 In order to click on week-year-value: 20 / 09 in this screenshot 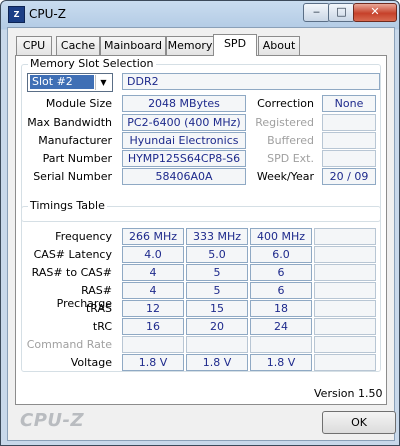, I will do `click(349, 176)`.